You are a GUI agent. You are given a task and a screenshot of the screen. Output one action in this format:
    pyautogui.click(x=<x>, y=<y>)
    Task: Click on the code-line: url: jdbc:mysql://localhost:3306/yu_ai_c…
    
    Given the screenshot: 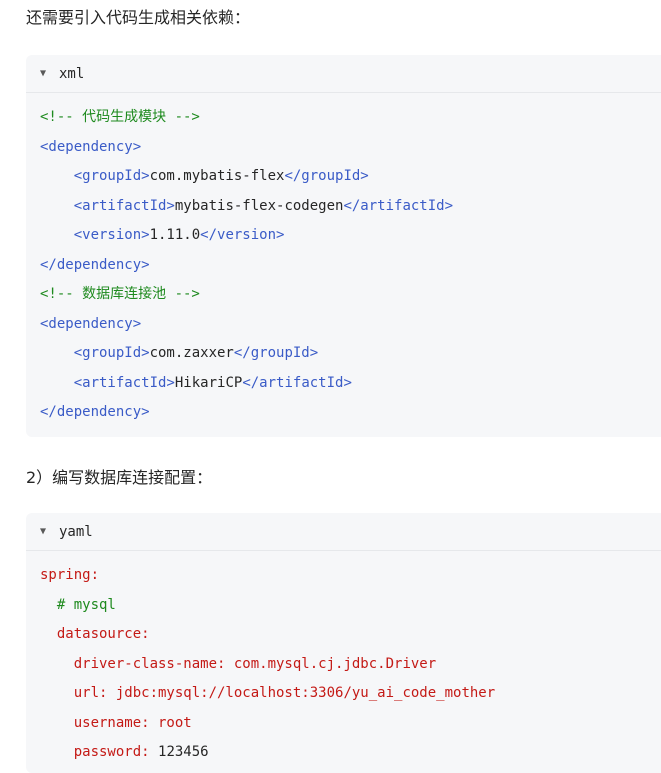 What is the action you would take?
    pyautogui.click(x=350, y=694)
    